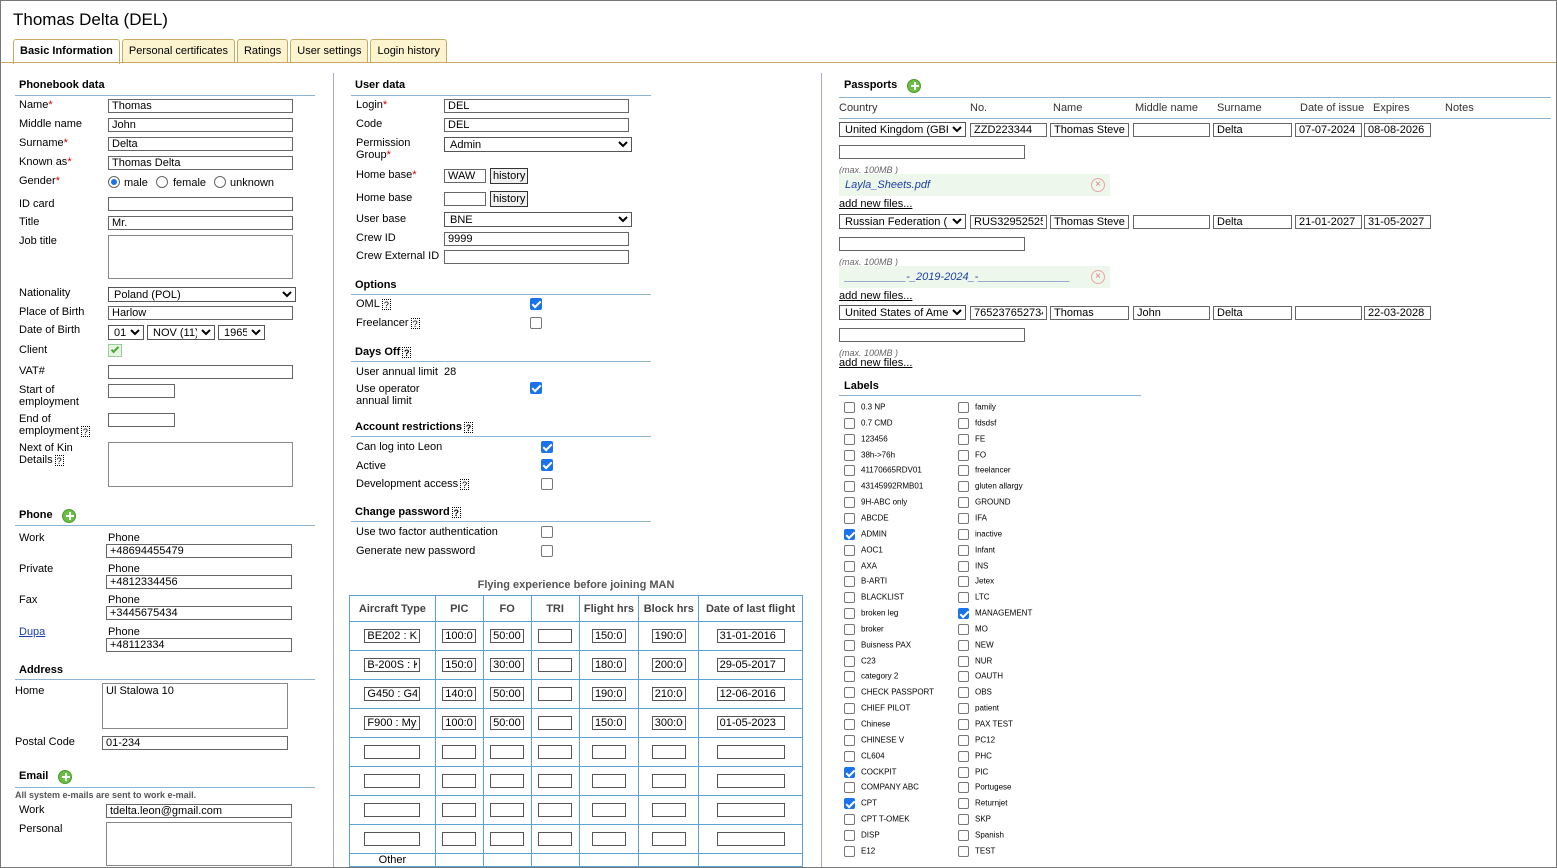 This screenshot has width=1557, height=868. What do you see at coordinates (32, 632) in the screenshot?
I see `phone-dupa-link: Dupa` at bounding box center [32, 632].